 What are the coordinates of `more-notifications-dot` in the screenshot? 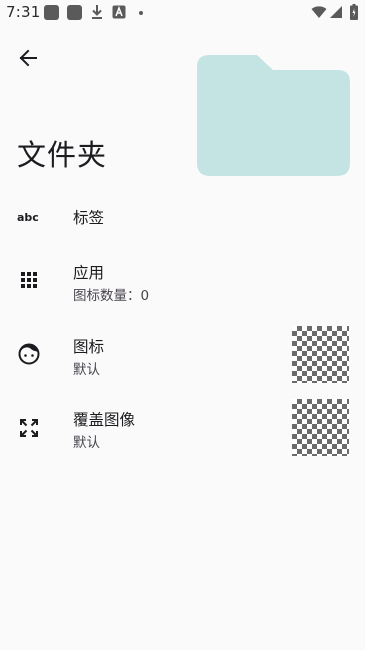 It's located at (141, 13).